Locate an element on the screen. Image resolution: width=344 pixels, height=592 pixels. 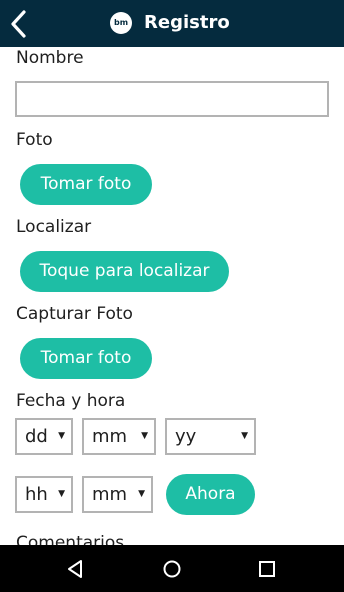
minute-select-value: mm is located at coordinates (110, 494).